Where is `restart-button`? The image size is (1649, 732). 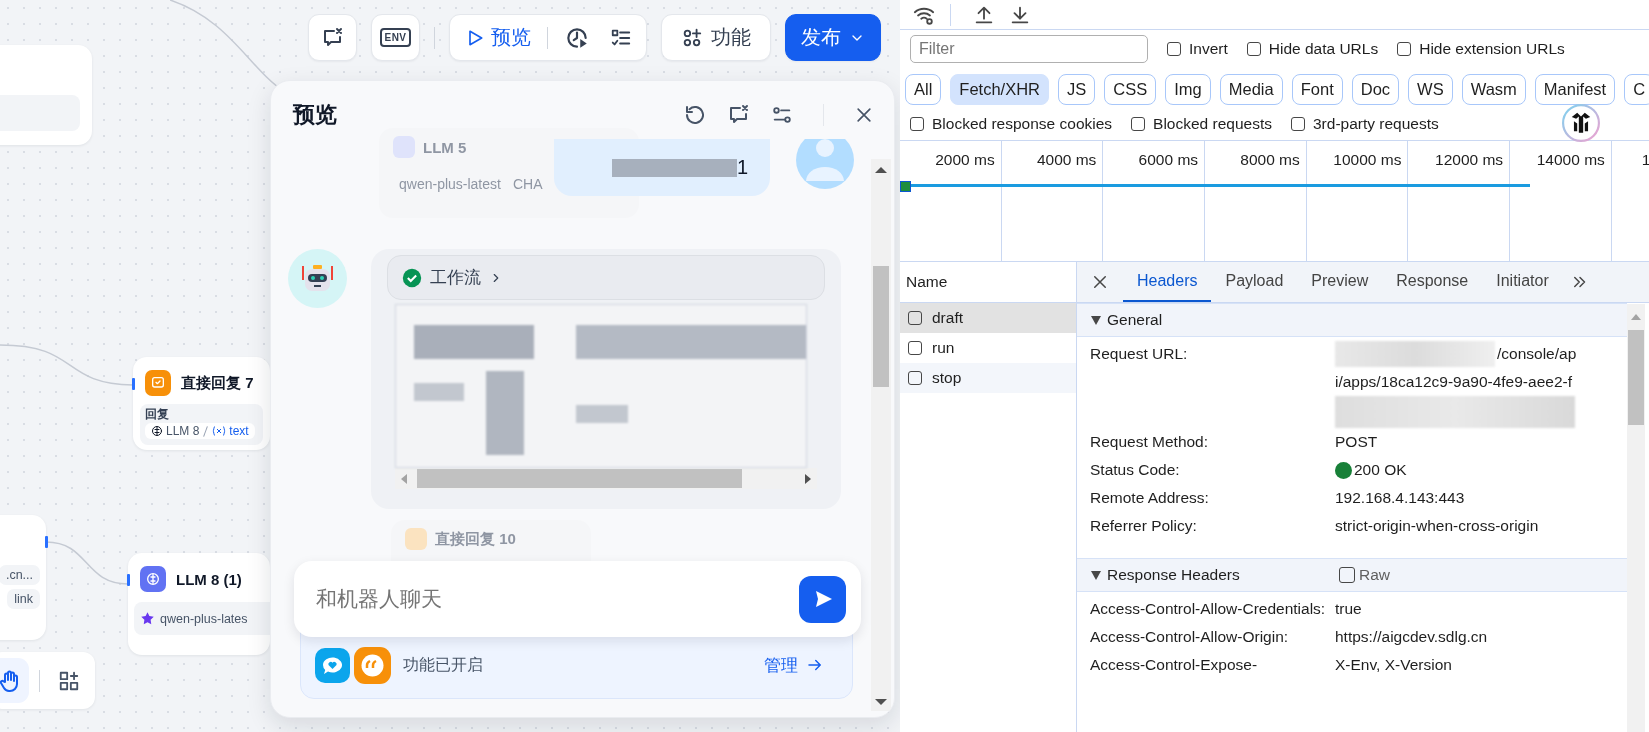
restart-button is located at coordinates (695, 115).